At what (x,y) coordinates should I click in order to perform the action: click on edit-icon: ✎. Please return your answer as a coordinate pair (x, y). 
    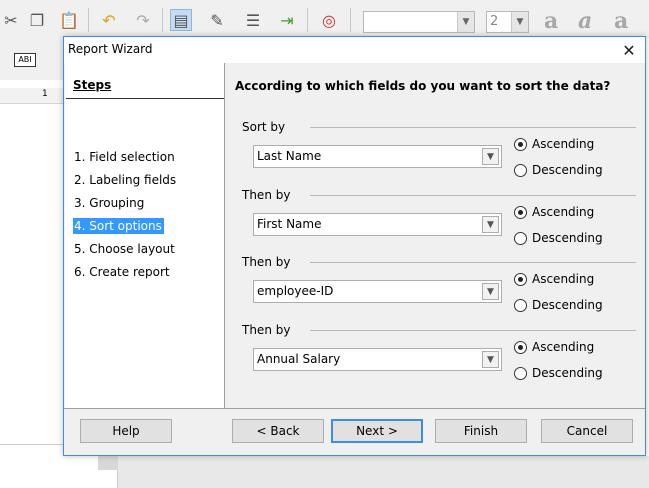
    Looking at the image, I should click on (217, 20).